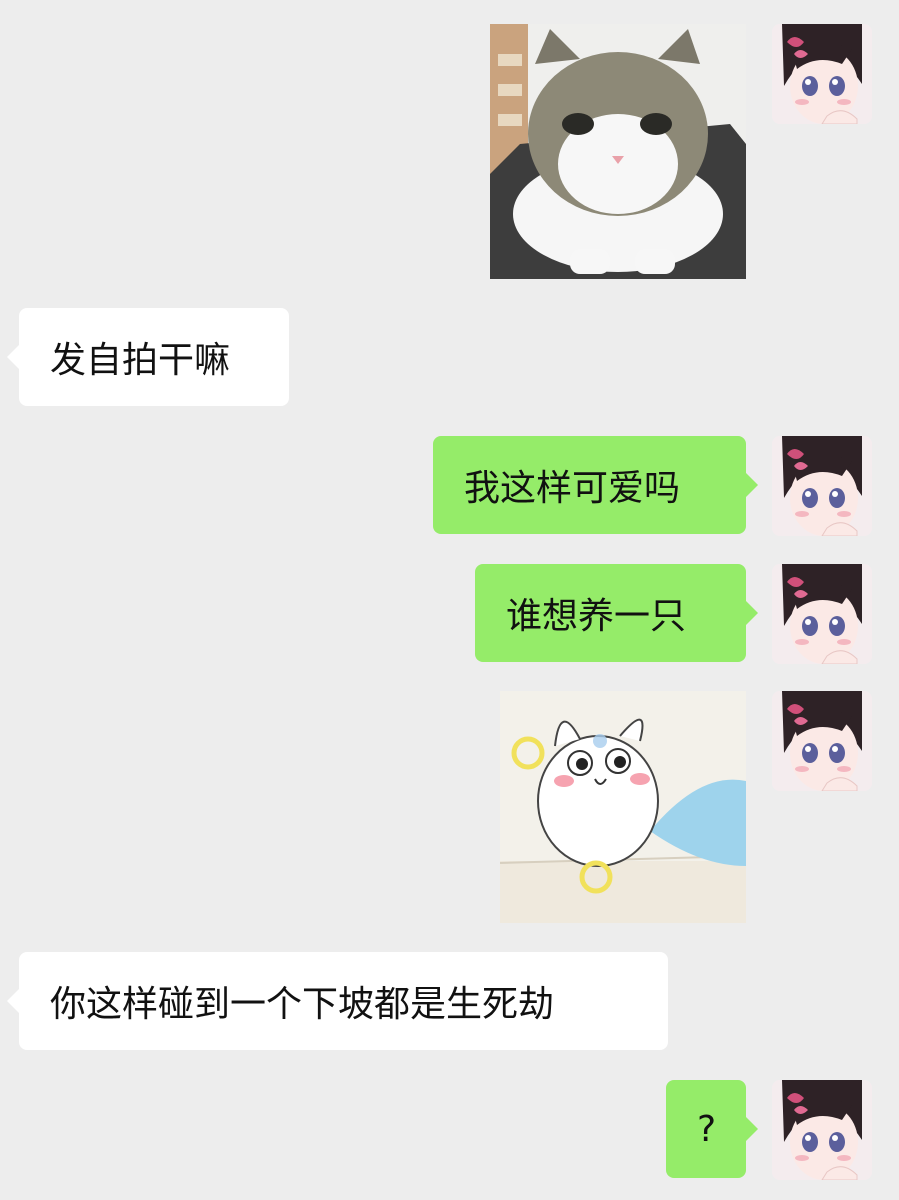 This screenshot has width=899, height=1200. I want to click on cat-photo-message, so click(618, 151).